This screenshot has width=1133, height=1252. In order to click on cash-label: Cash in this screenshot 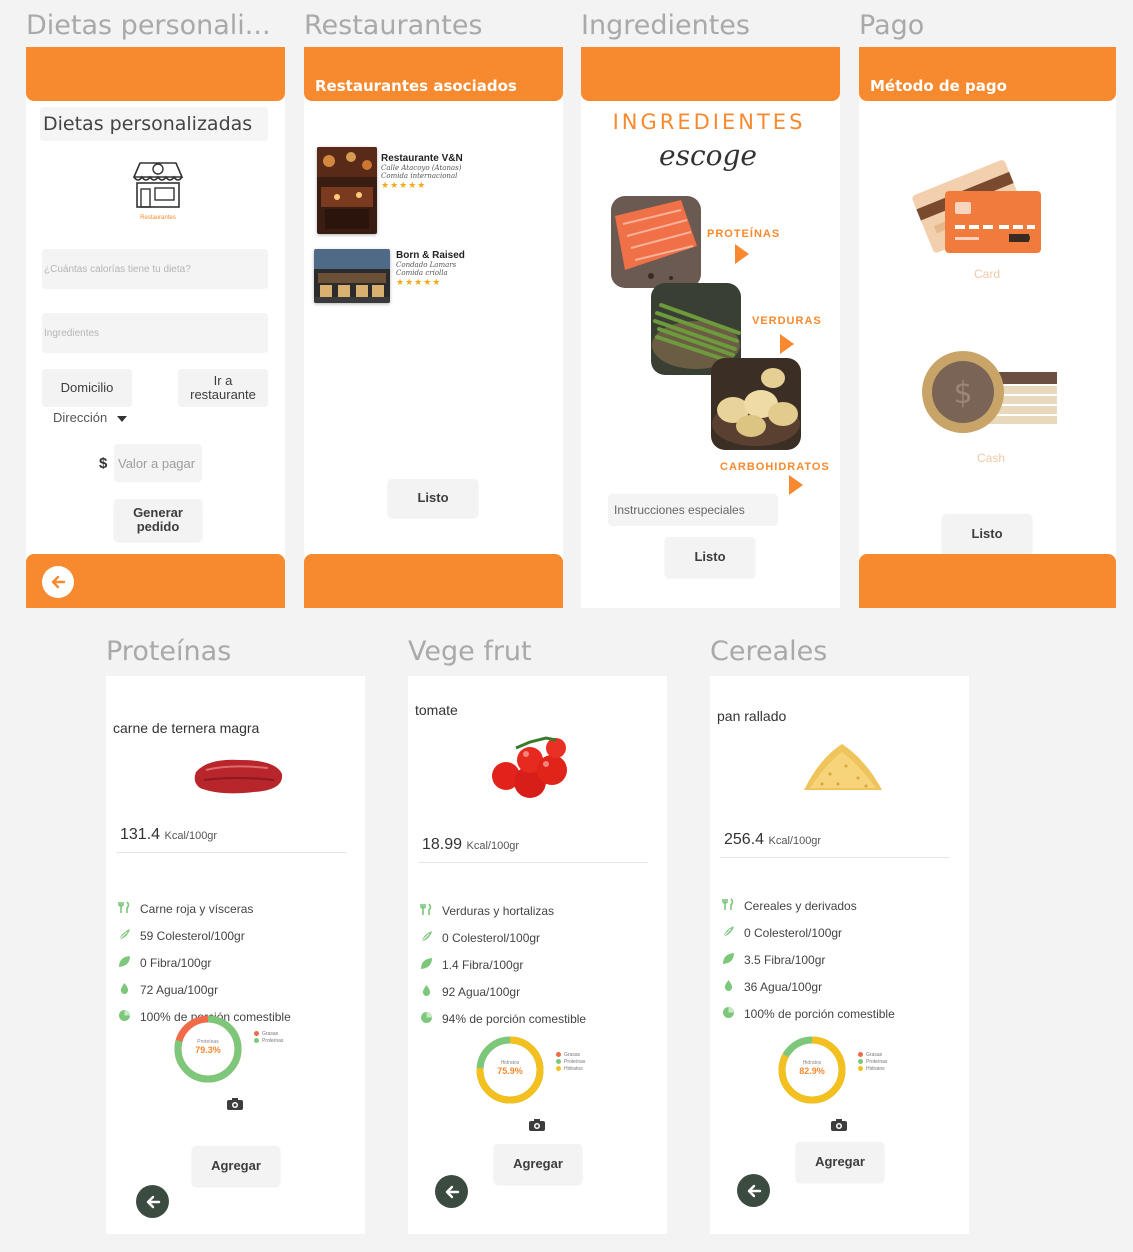, I will do `click(991, 458)`.